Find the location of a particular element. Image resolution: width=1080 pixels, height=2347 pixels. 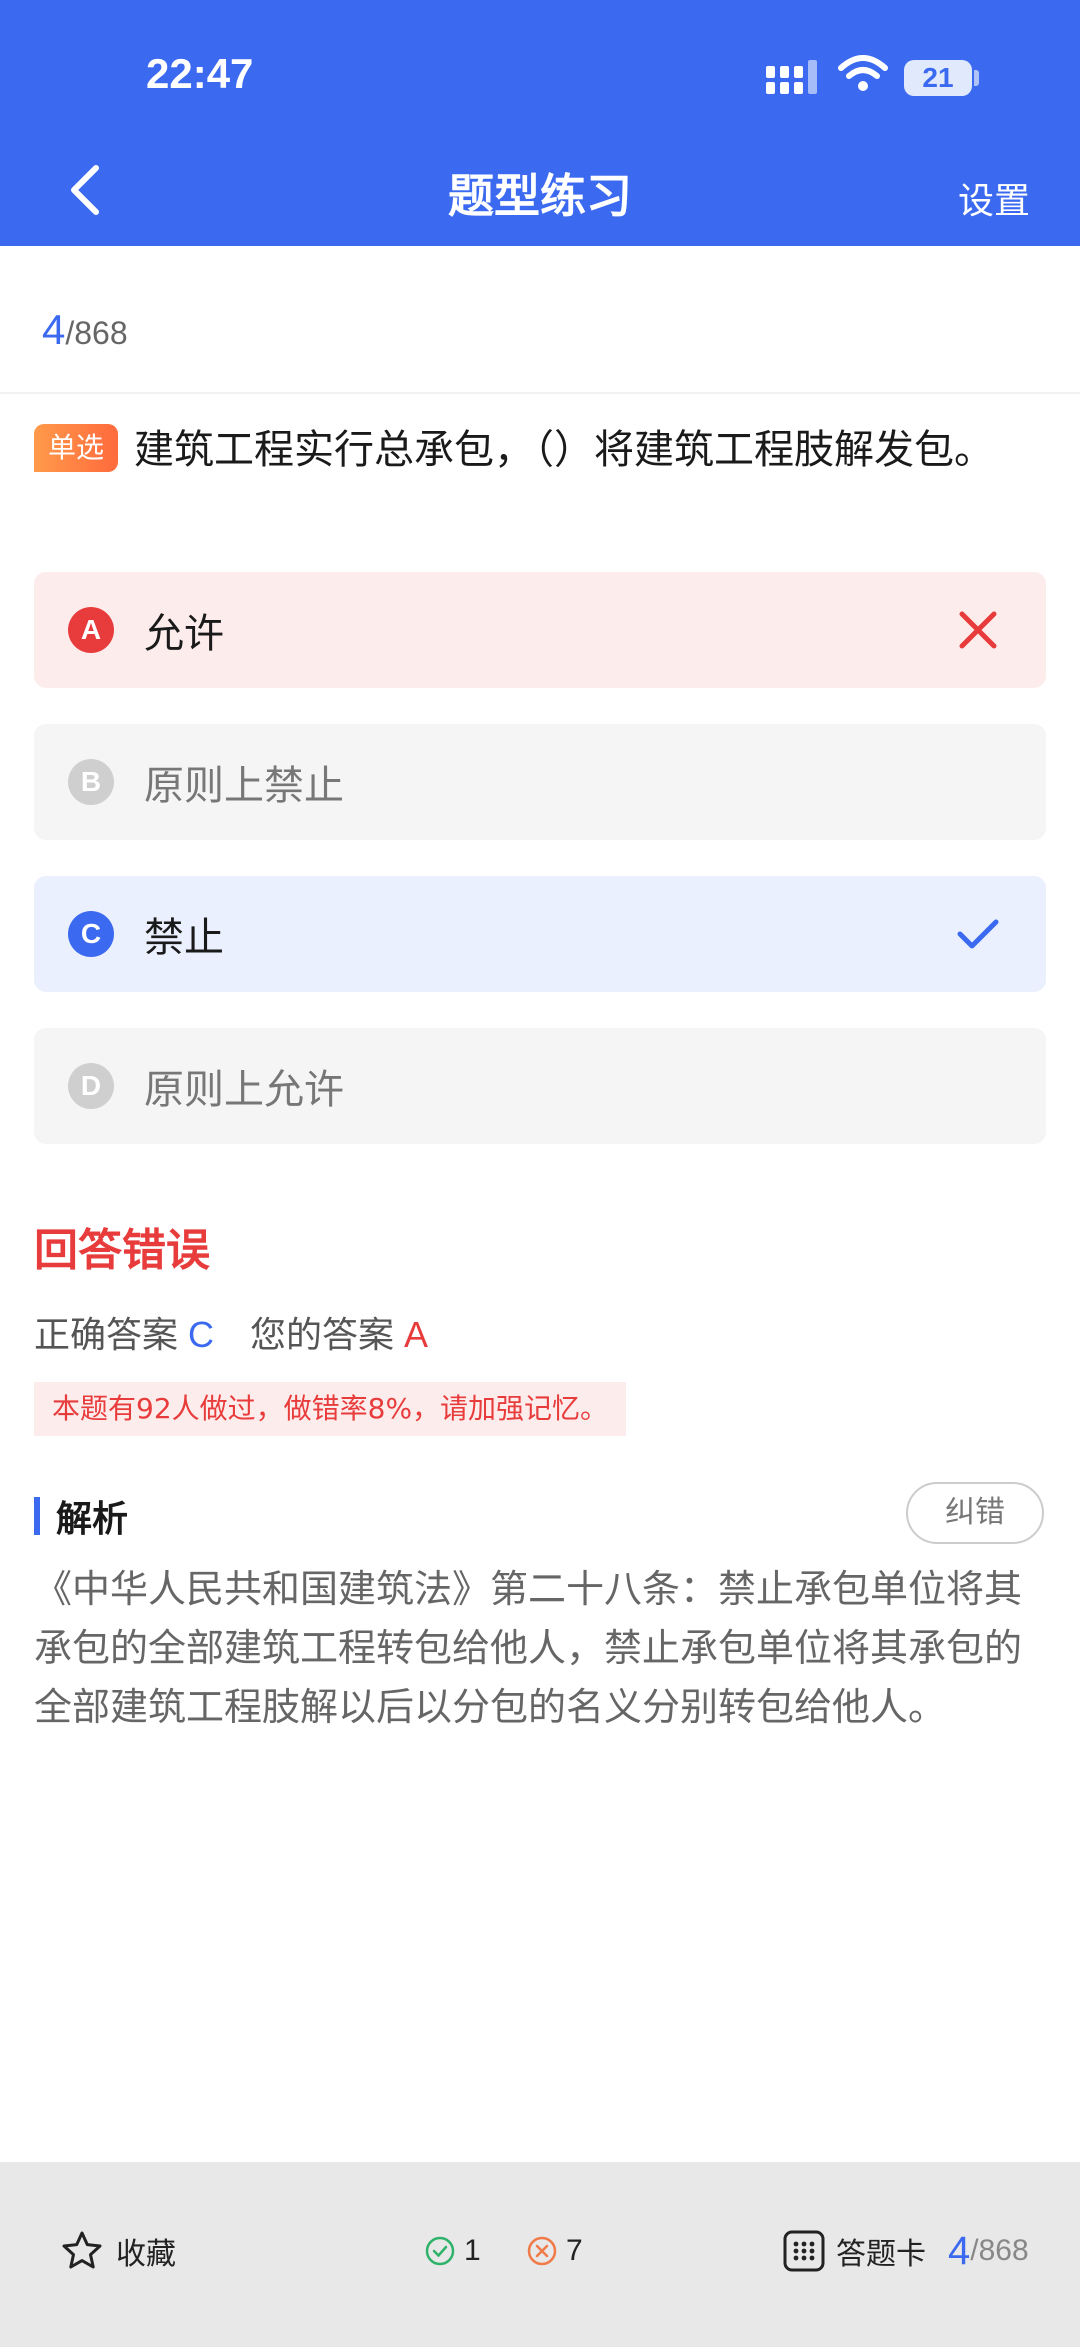

x-circle-icon is located at coordinates (542, 2251).